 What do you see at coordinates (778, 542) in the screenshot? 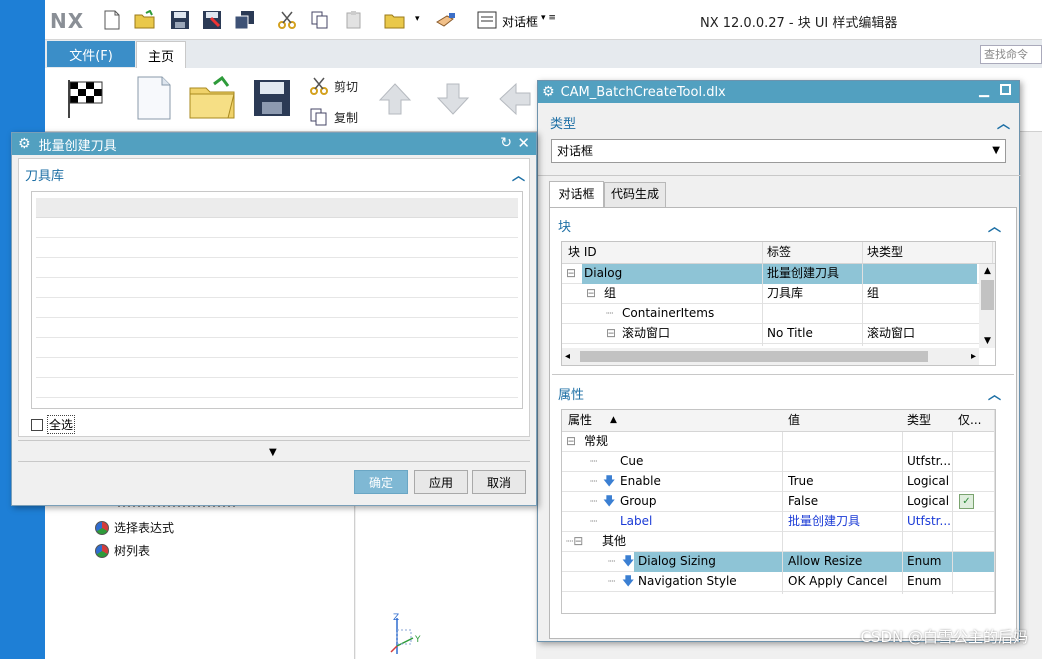
I see `table-row: ┈⊟ 其他` at bounding box center [778, 542].